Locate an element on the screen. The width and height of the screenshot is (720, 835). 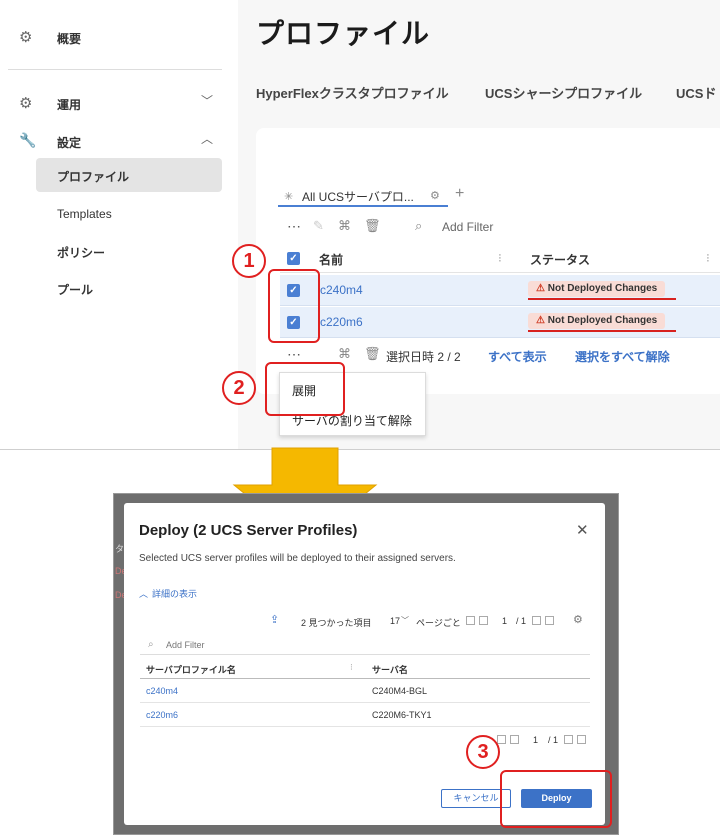
add-tab-icon: + is located at coordinates (459, 194).